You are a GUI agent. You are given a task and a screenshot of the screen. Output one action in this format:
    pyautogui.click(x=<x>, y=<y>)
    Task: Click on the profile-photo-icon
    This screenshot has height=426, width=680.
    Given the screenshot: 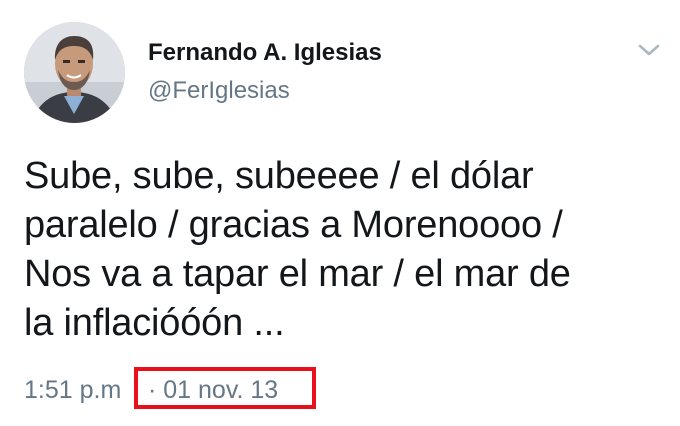 What is the action you would take?
    pyautogui.click(x=74, y=72)
    